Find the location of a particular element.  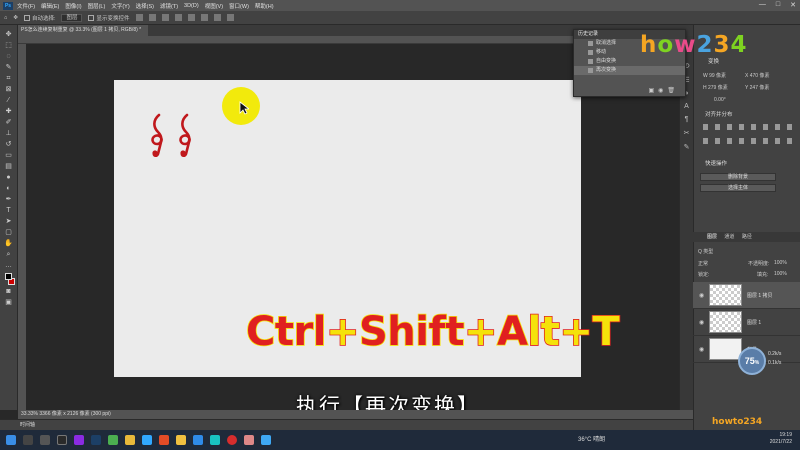

history-footer-icons: ▣◉🗑 is located at coordinates (663, 90).